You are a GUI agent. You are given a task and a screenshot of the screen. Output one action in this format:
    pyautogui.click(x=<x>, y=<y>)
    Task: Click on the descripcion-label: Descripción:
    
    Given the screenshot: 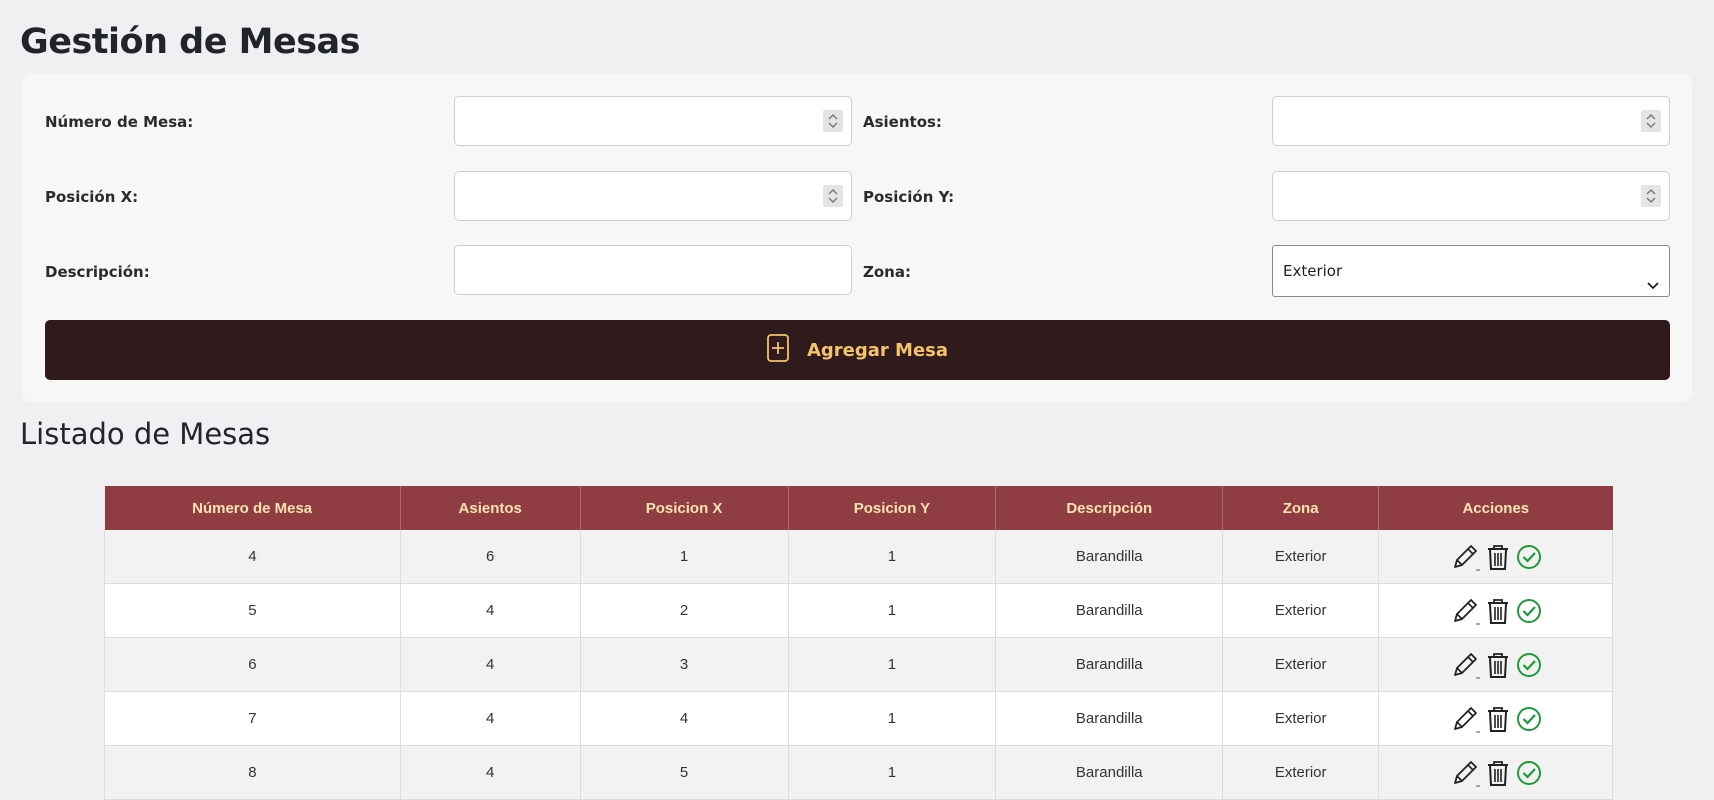 What is the action you would take?
    pyautogui.click(x=97, y=272)
    